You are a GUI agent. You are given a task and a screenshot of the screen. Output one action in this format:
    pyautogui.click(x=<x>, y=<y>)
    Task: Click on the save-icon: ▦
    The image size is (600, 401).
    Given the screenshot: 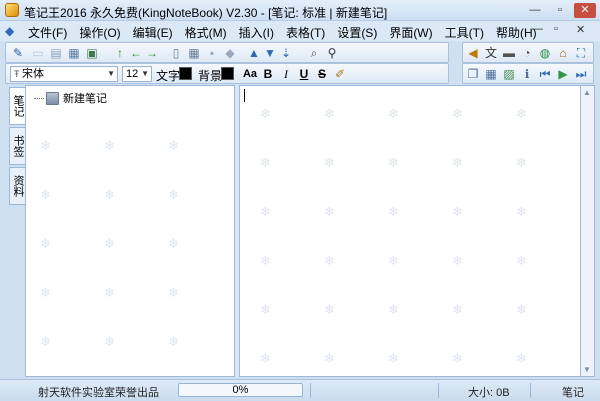 What is the action you would take?
    pyautogui.click(x=74, y=53)
    